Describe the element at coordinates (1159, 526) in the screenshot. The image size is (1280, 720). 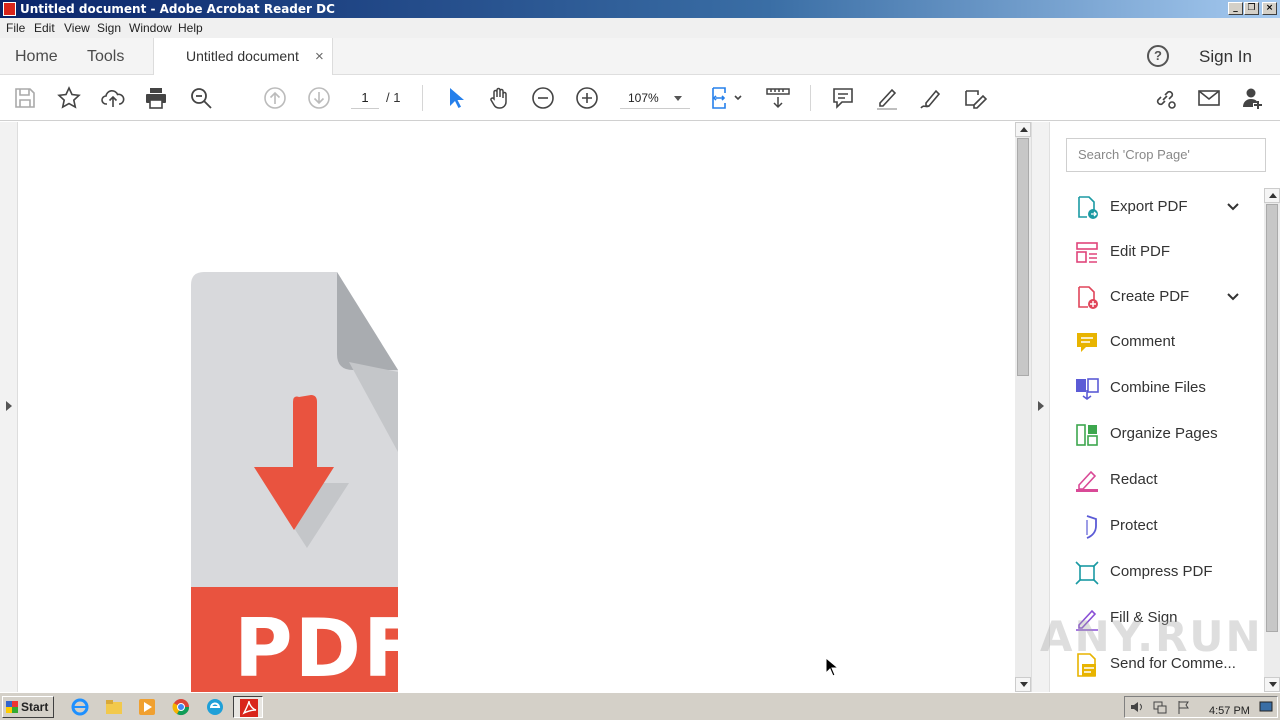
I see `tool-item-protect: Protect` at that location.